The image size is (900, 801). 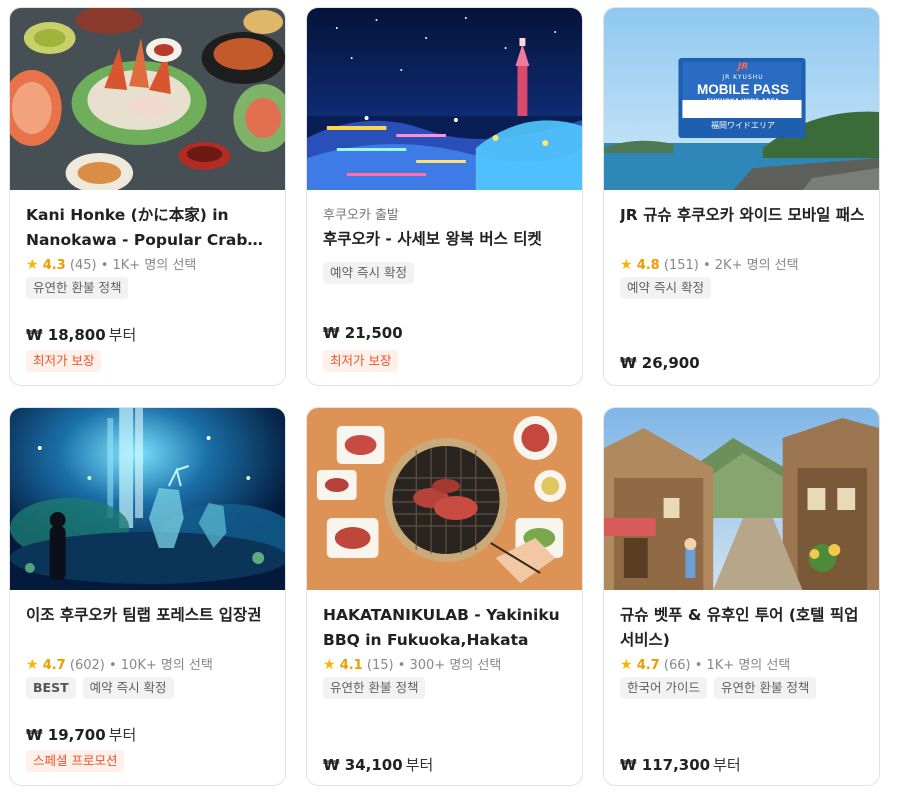 I want to click on review-count: (66), so click(x=677, y=665).